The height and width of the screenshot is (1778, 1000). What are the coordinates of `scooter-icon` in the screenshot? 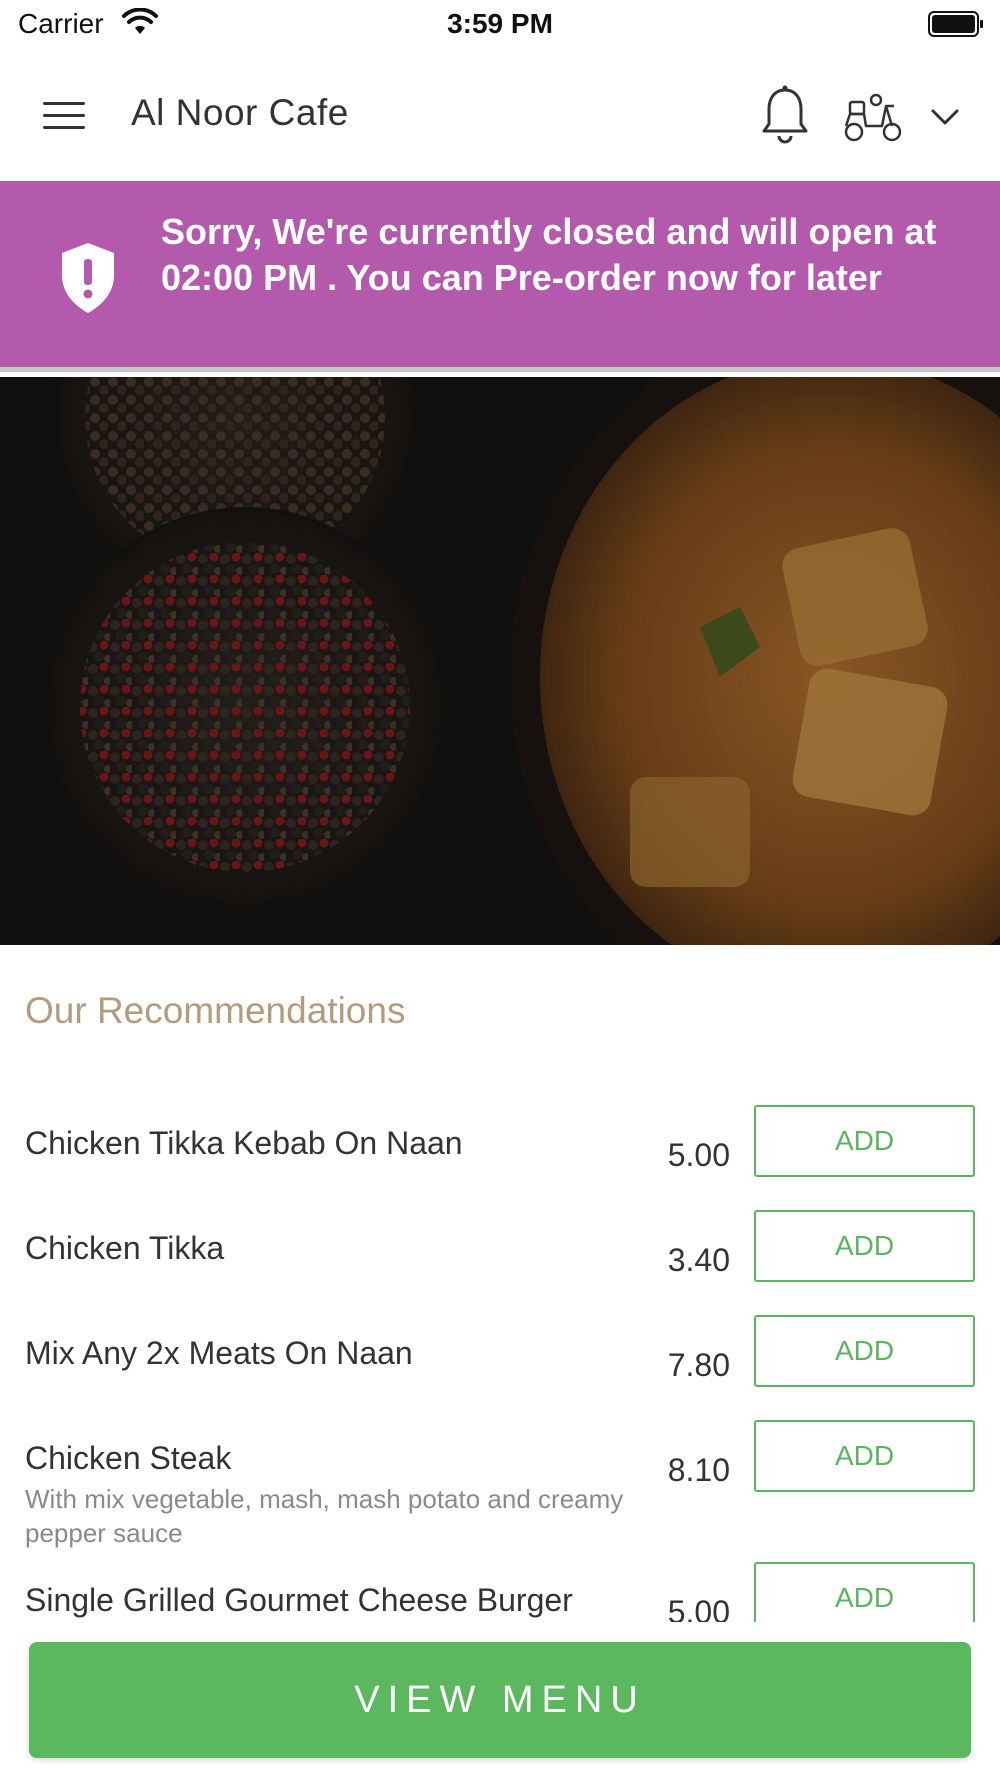 It's located at (873, 118).